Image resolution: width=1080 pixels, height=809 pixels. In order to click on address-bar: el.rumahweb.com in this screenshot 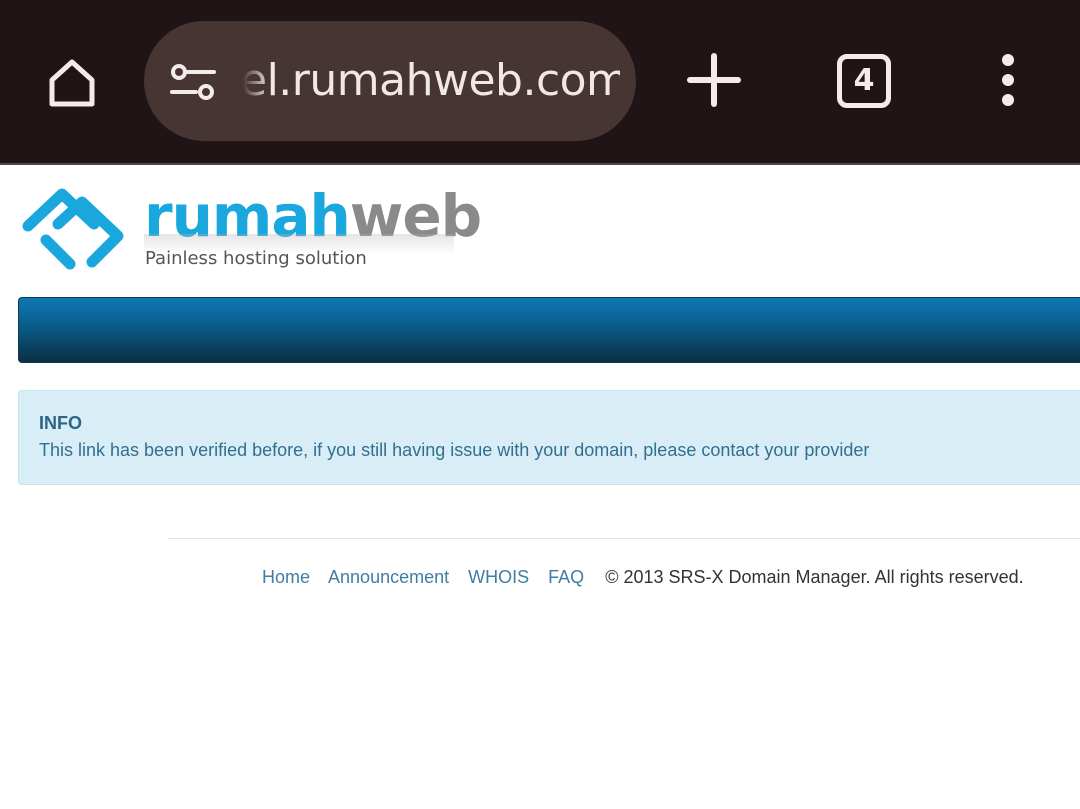, I will do `click(390, 81)`.